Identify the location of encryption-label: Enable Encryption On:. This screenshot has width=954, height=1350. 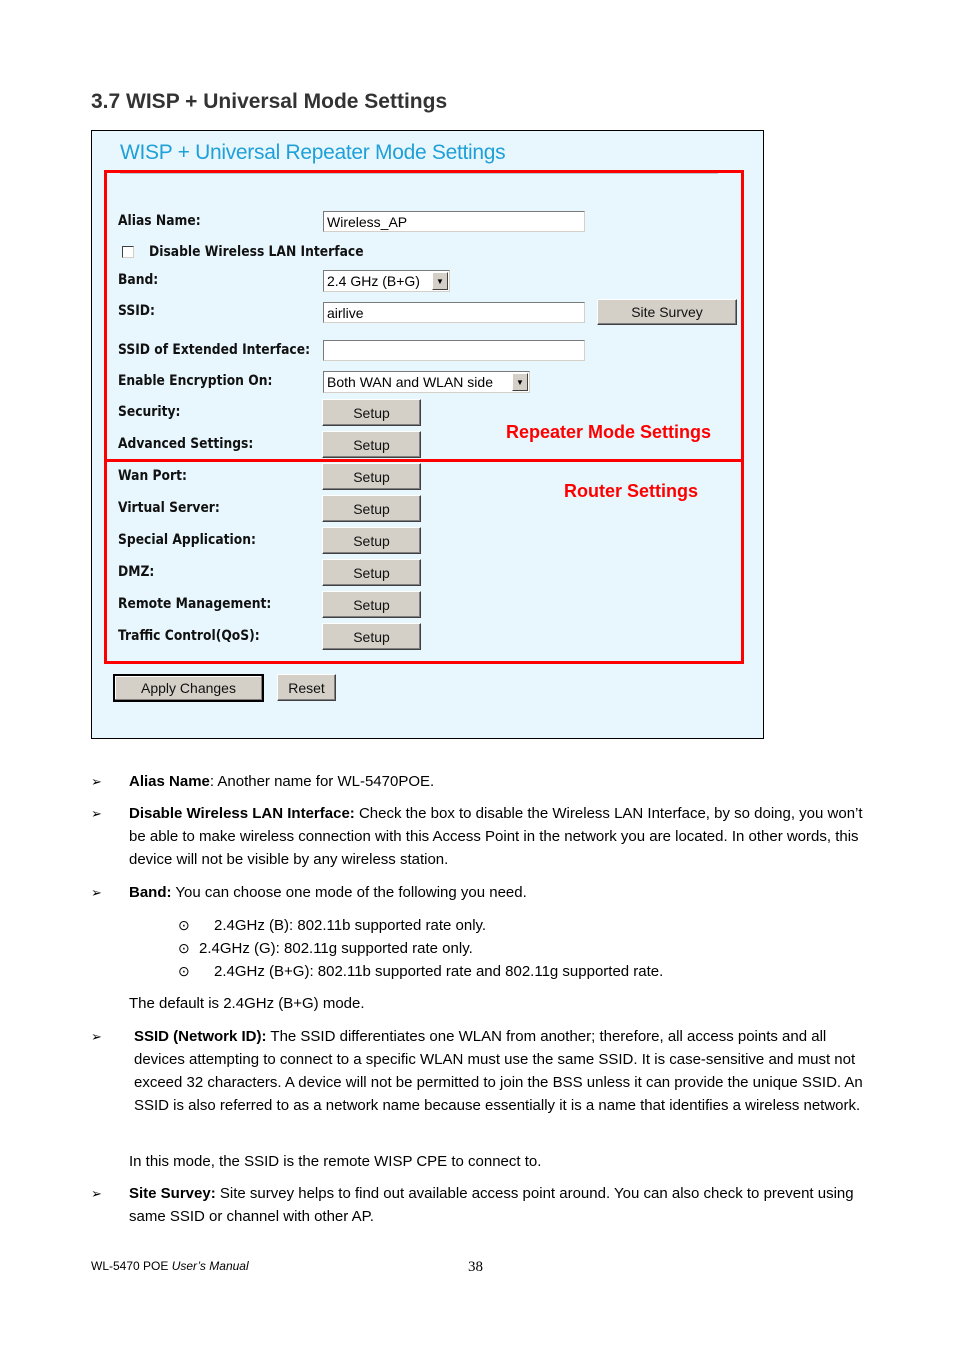
(195, 381).